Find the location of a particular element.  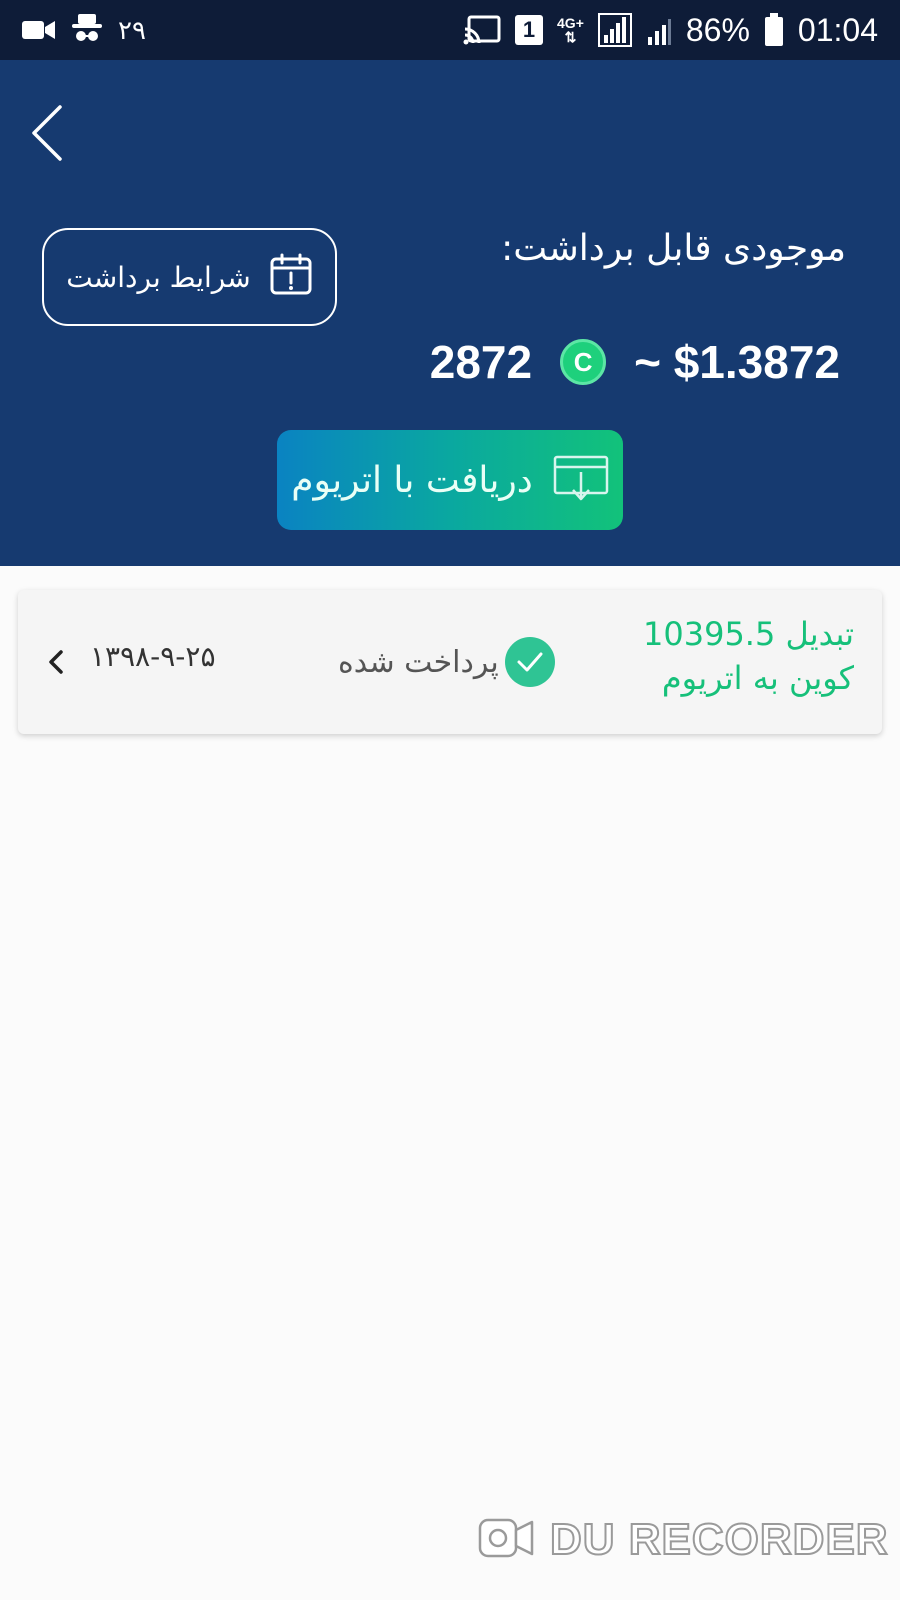

transaction-status: پرداخت شده is located at coordinates (446, 662).